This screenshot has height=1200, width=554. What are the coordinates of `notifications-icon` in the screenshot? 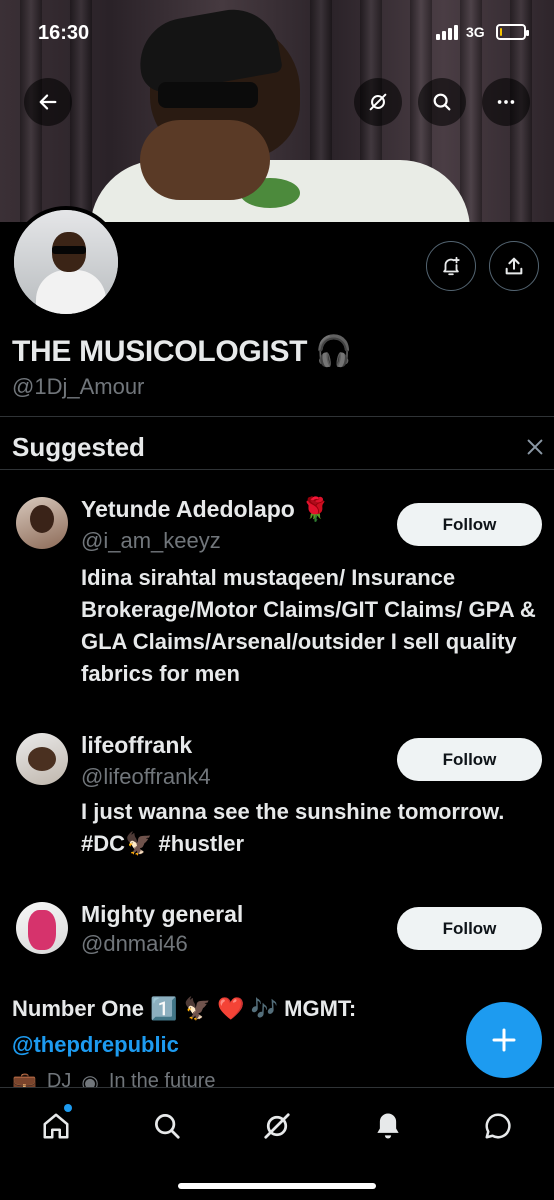 It's located at (388, 1126).